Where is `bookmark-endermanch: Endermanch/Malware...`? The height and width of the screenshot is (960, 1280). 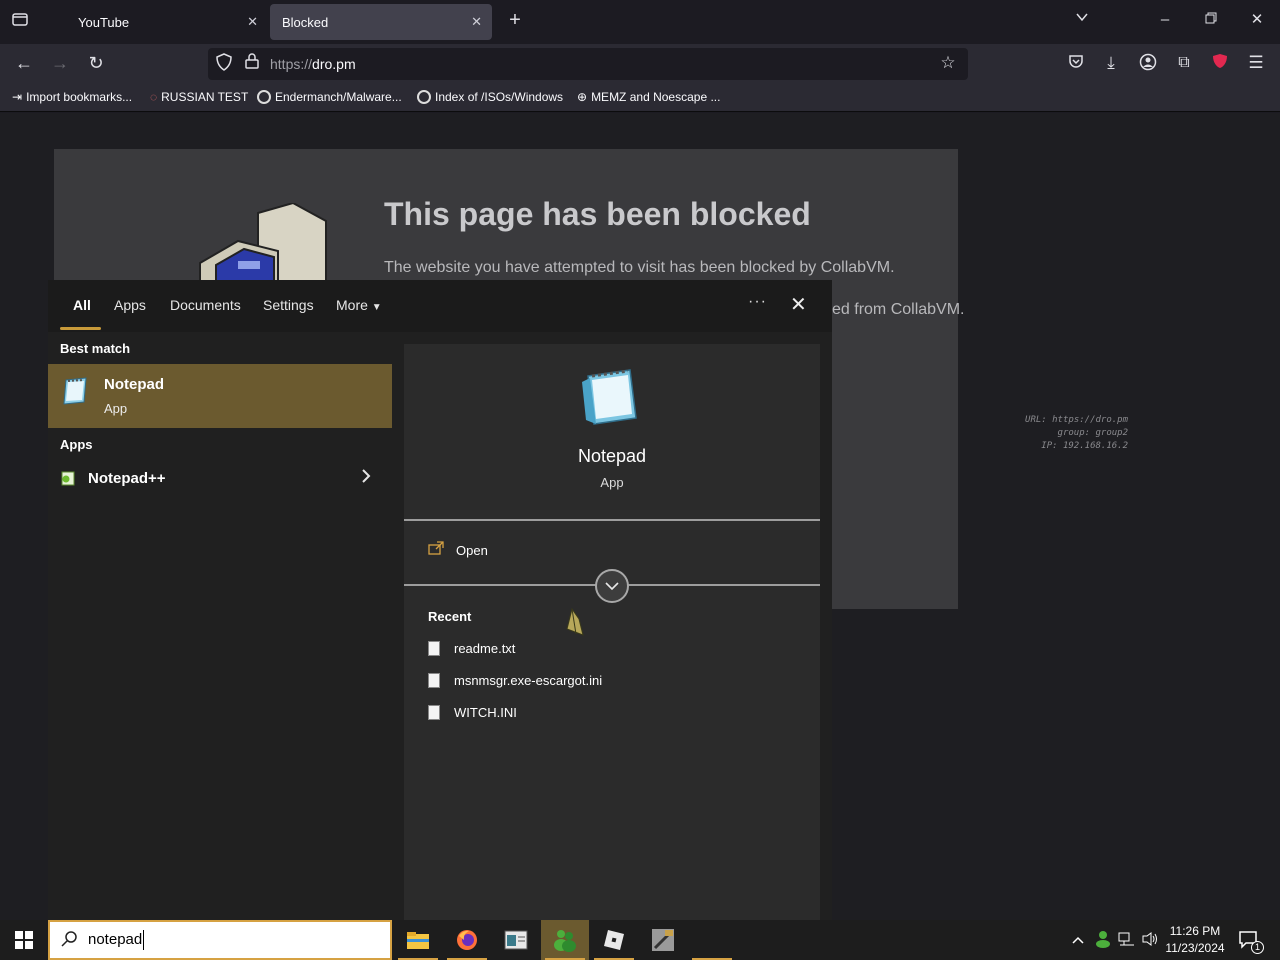 bookmark-endermanch: Endermanch/Malware... is located at coordinates (329, 97).